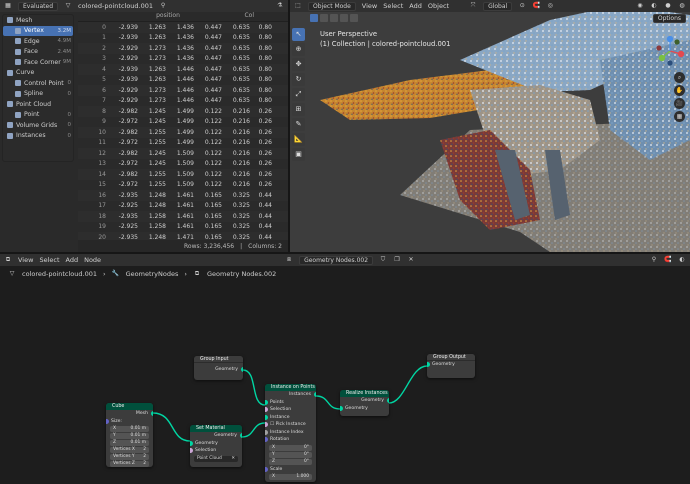  I want to click on viewport-editor-icon: ⬚, so click(298, 6).